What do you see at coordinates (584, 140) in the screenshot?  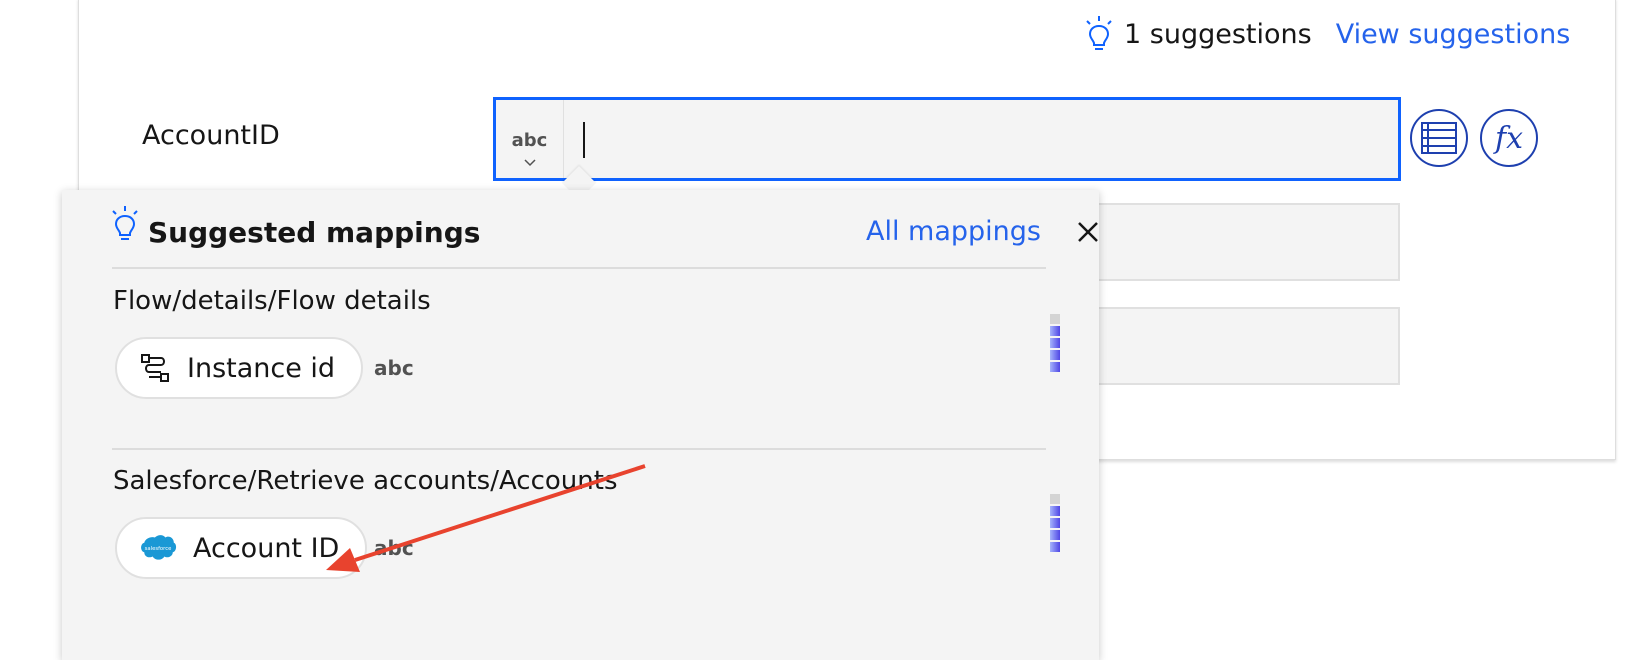 I see `text-cursor` at bounding box center [584, 140].